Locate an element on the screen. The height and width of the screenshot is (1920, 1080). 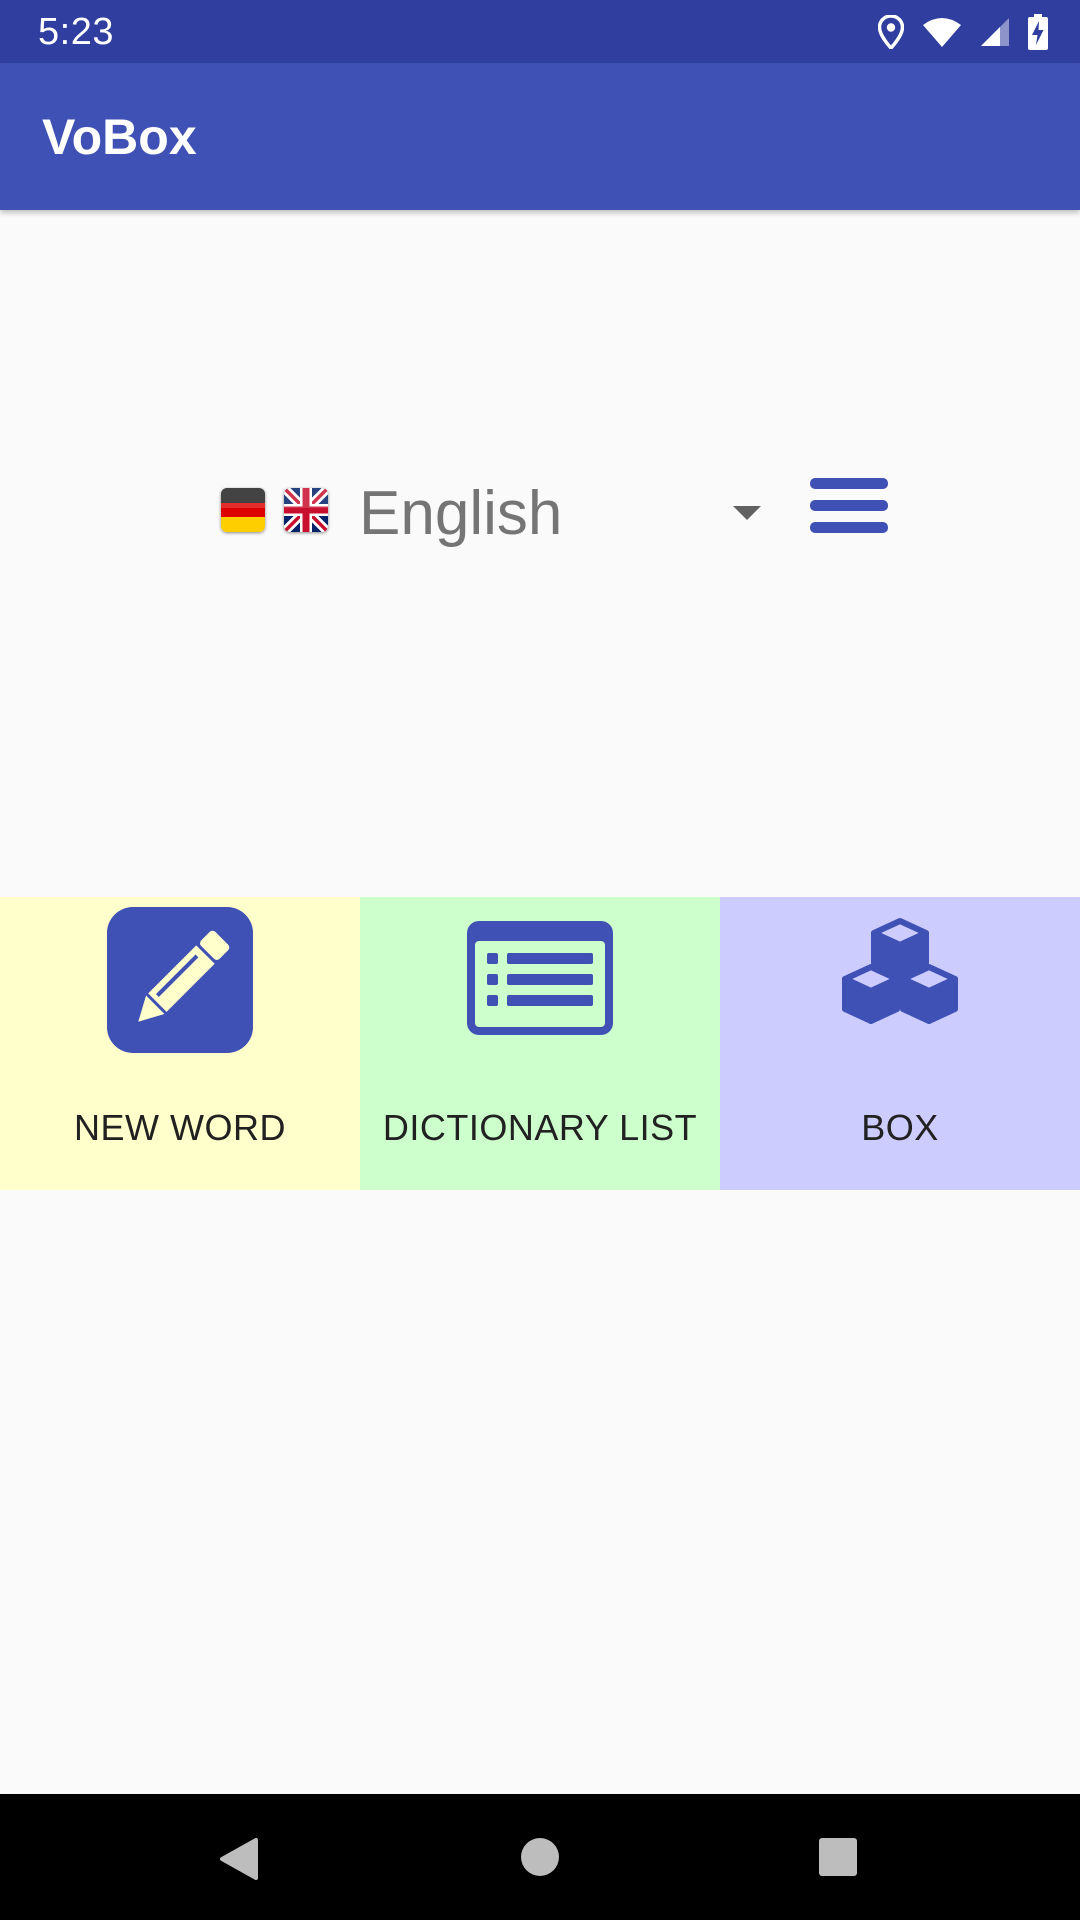
pencil-icon is located at coordinates (180, 980).